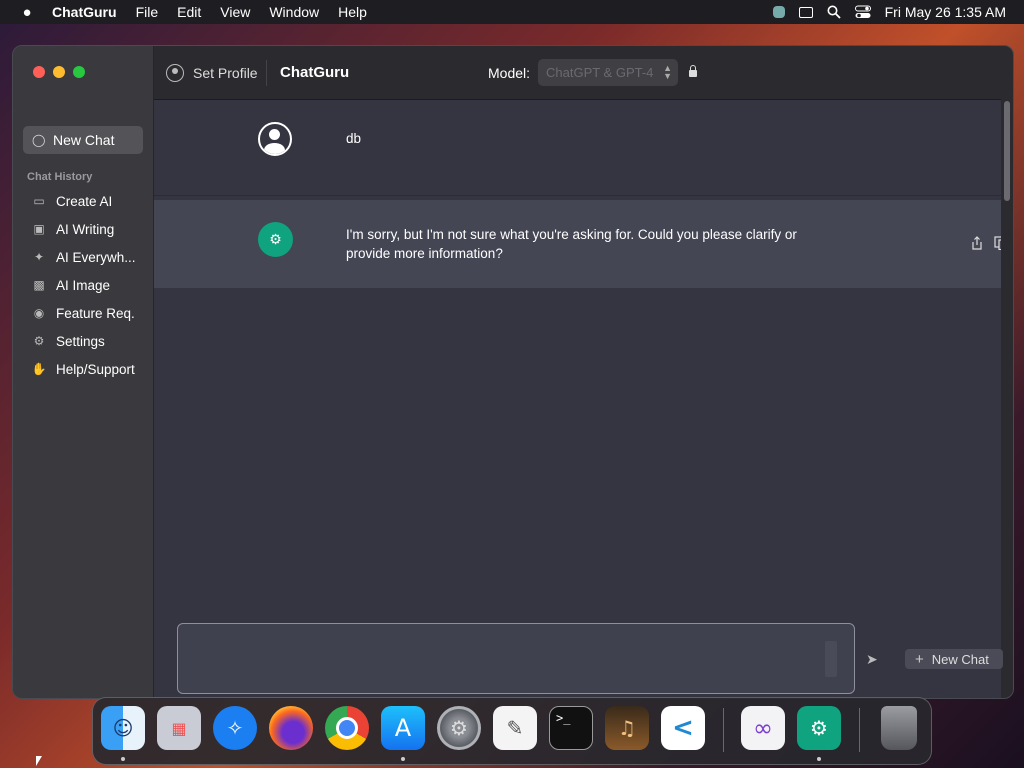  What do you see at coordinates (175, 73) in the screenshot?
I see `profile-icon` at bounding box center [175, 73].